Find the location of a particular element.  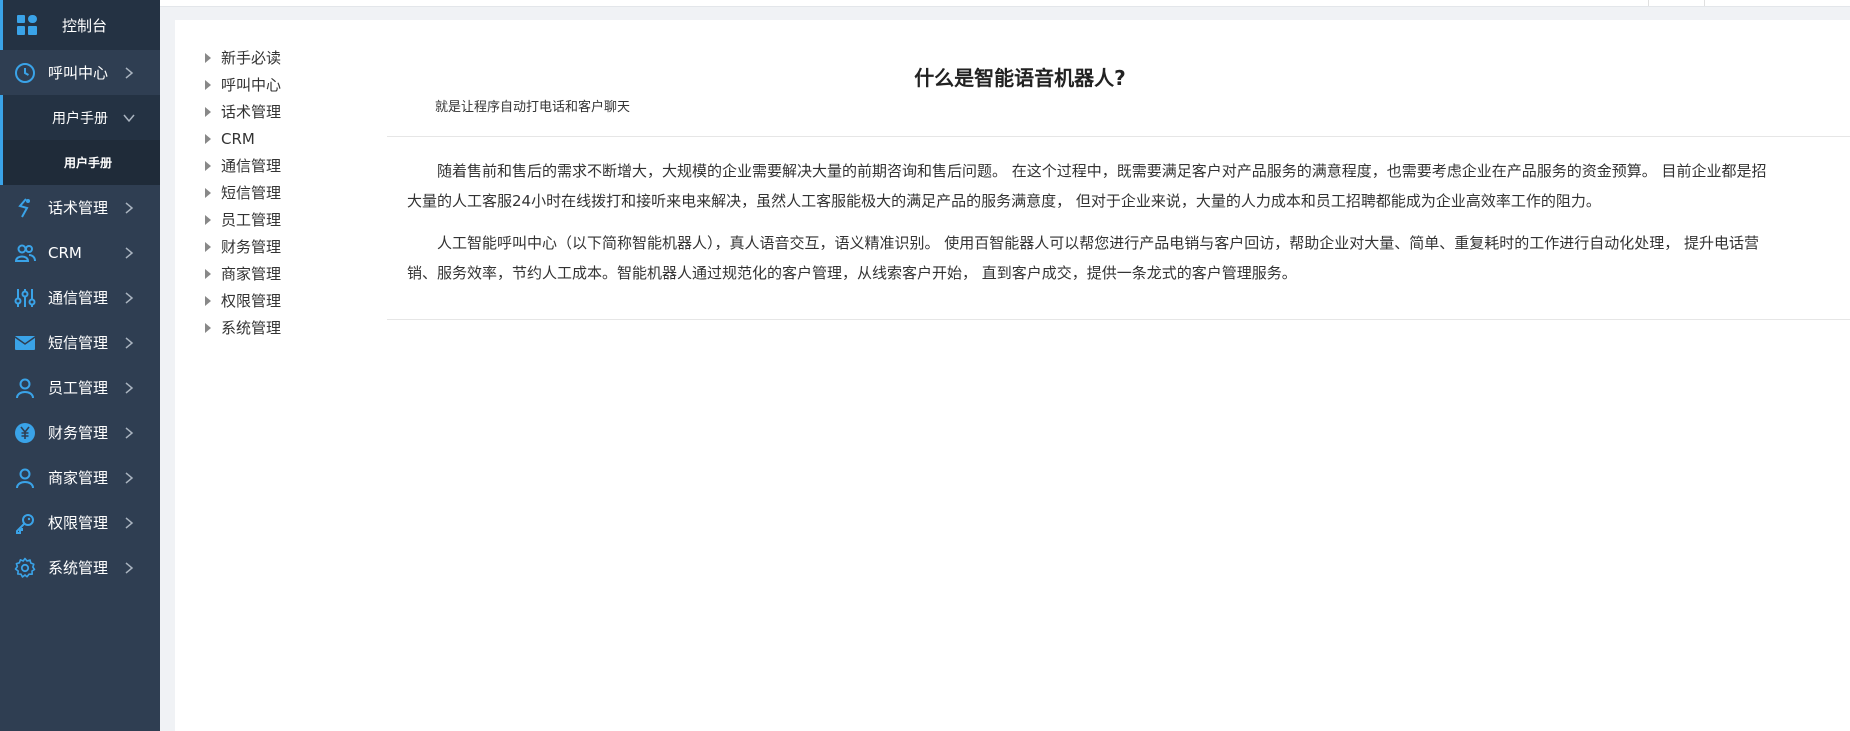

tree-item-script: 话术管理 is located at coordinates (243, 111).